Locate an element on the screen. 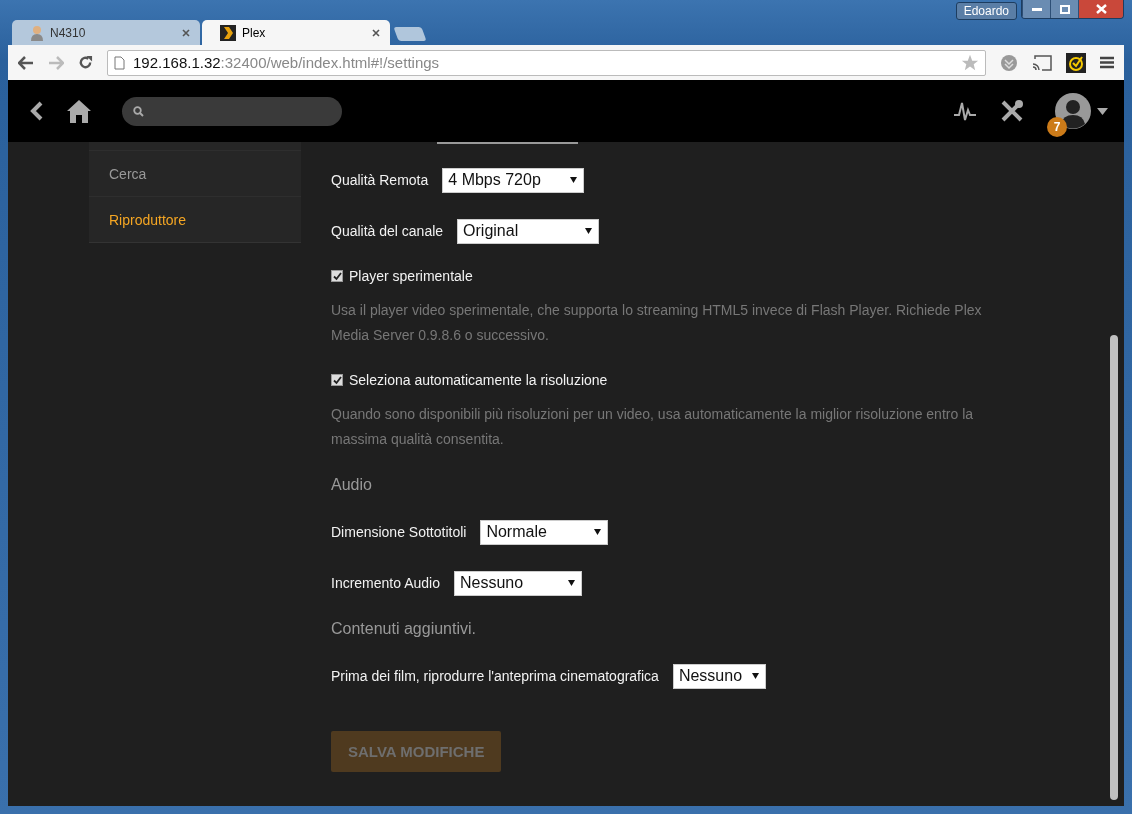 This screenshot has height=814, width=1132. download-circle-icon is located at coordinates (1009, 62).